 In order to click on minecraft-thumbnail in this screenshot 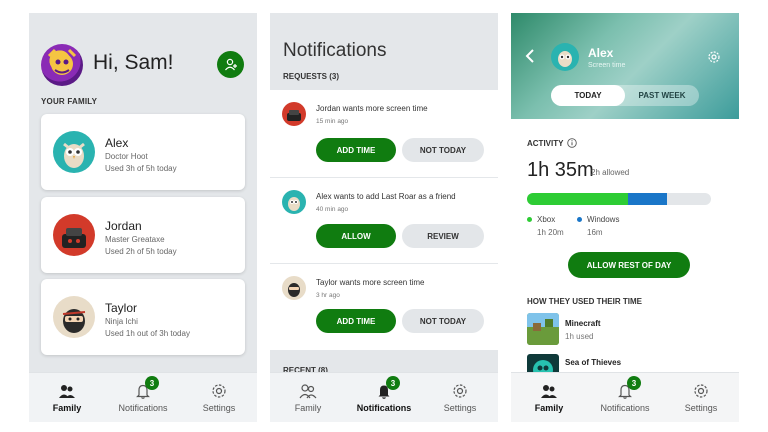, I will do `click(543, 329)`.